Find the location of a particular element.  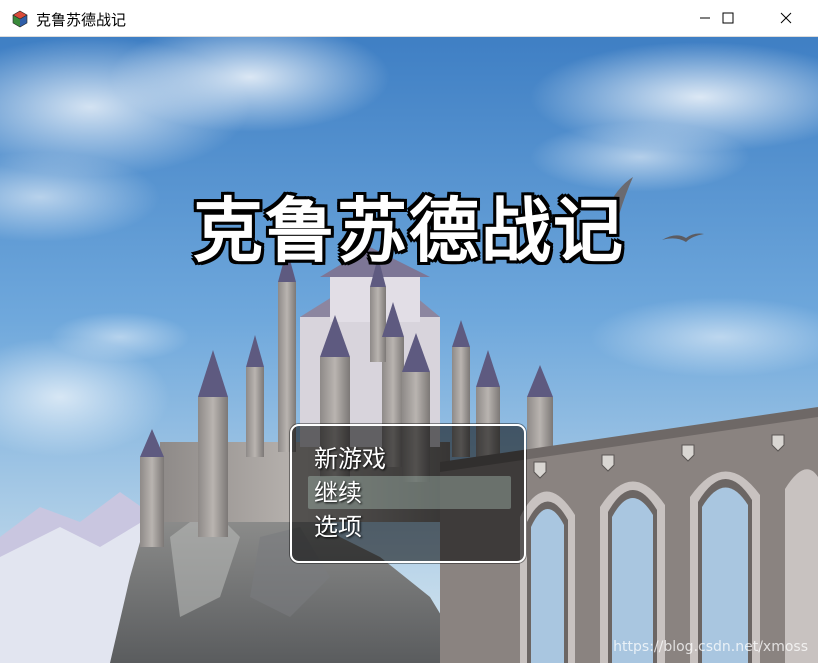

menu-item-new-game: 新游戏 is located at coordinates (350, 459).